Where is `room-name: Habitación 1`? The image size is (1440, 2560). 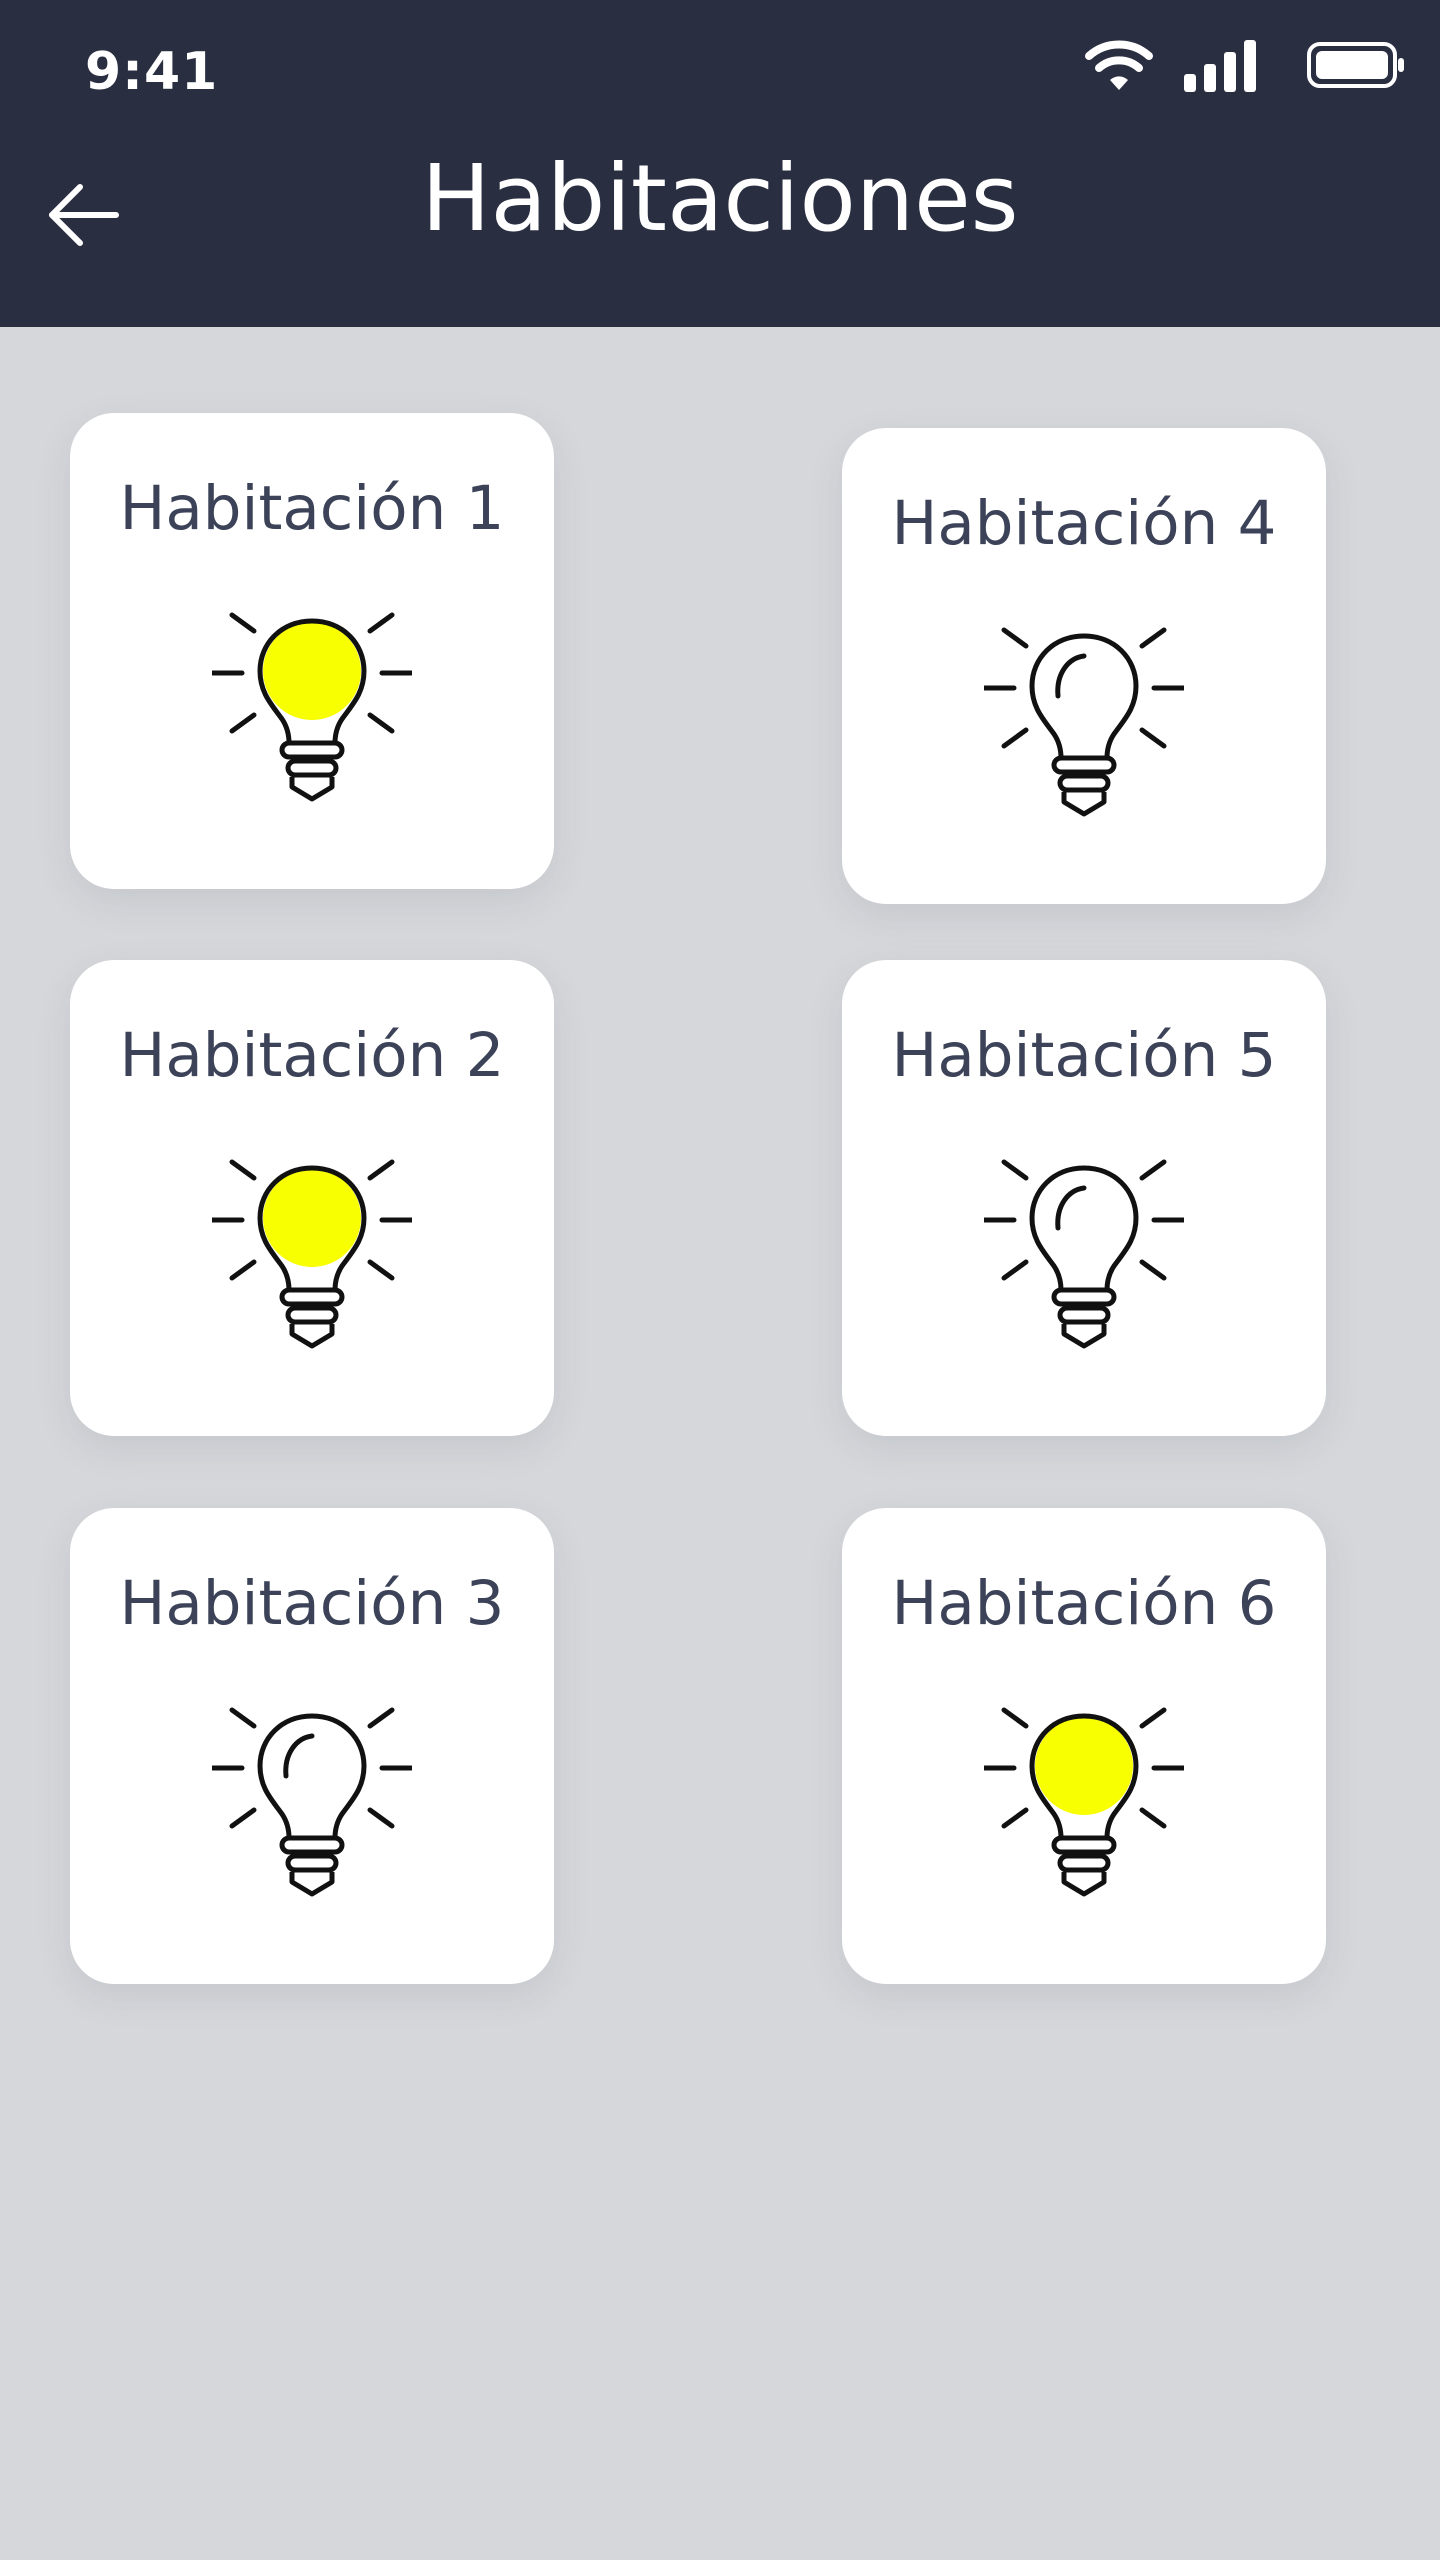 room-name: Habitación 1 is located at coordinates (312, 508).